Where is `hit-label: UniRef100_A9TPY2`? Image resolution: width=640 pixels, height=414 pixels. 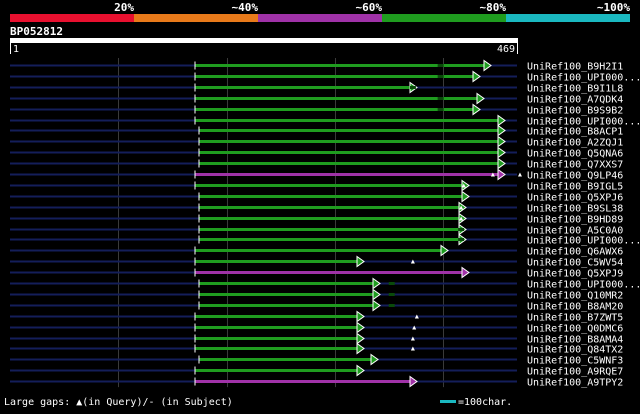
hit-label: UniRef100_A9TPY2 is located at coordinates (575, 383).